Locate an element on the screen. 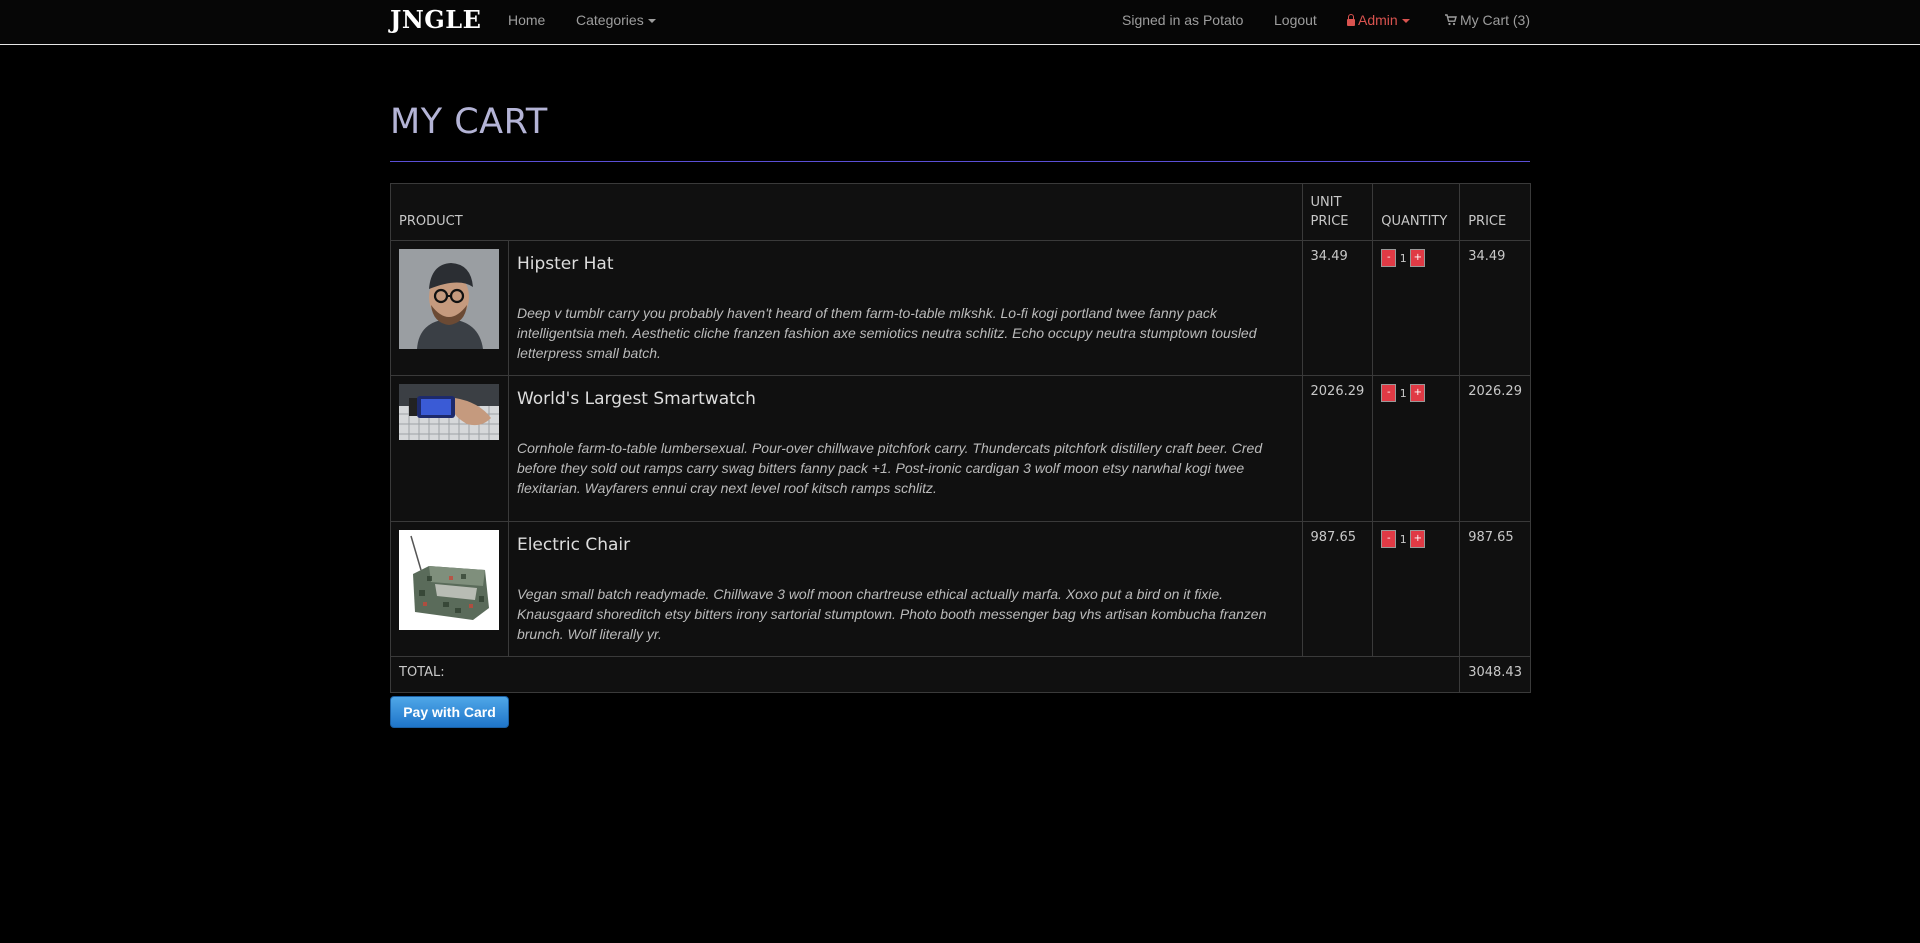  unit-price-cell: 34.49 is located at coordinates (1337, 308).